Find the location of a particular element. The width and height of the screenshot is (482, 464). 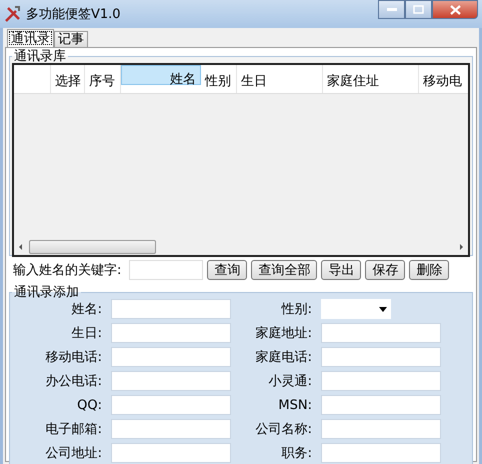

field-label: 公司地址: is located at coordinates (73, 453).